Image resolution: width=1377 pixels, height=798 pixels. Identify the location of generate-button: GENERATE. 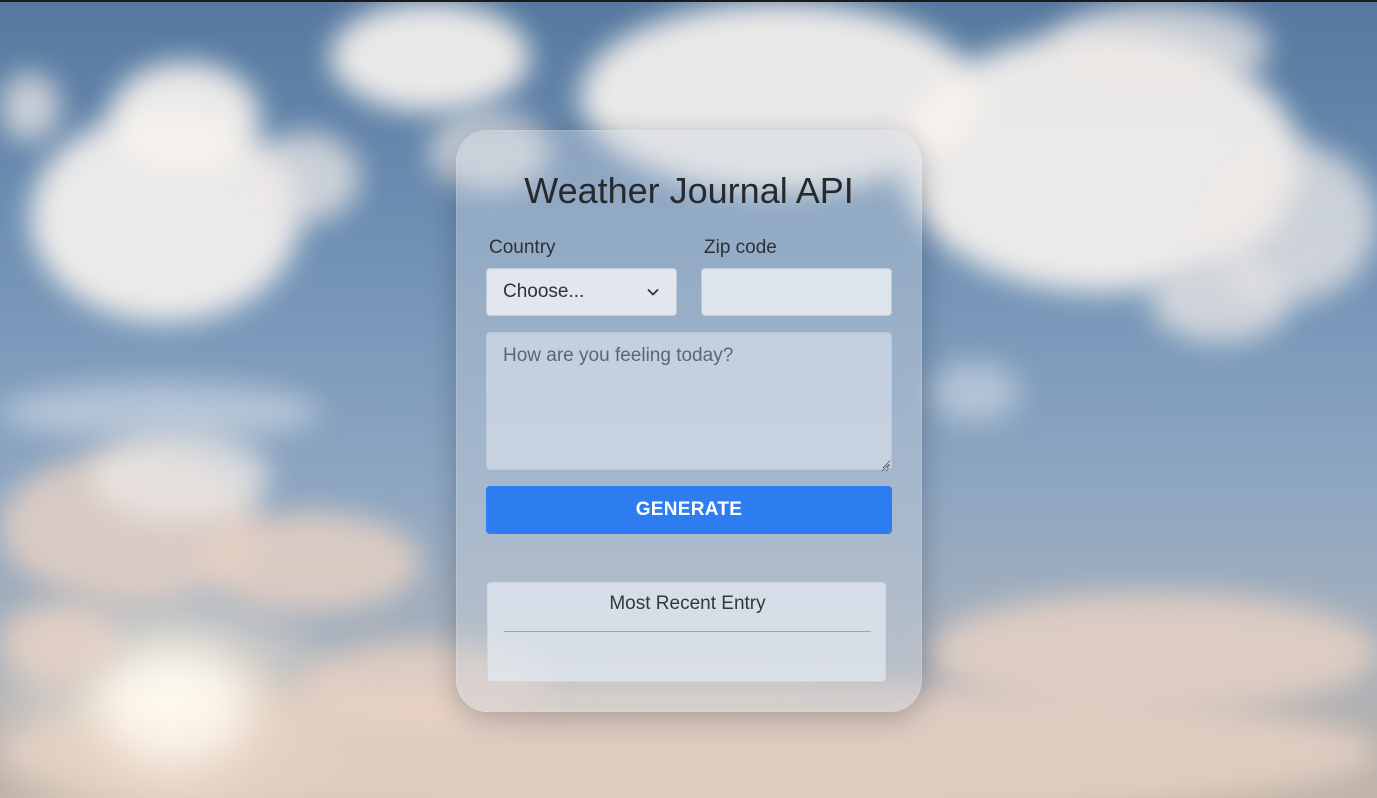
(689, 510).